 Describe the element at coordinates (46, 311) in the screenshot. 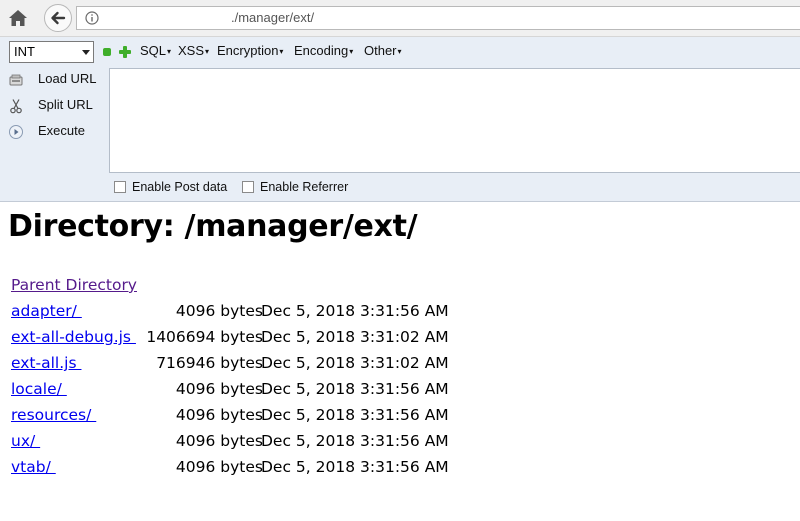

I see `file-link: adapter/` at that location.